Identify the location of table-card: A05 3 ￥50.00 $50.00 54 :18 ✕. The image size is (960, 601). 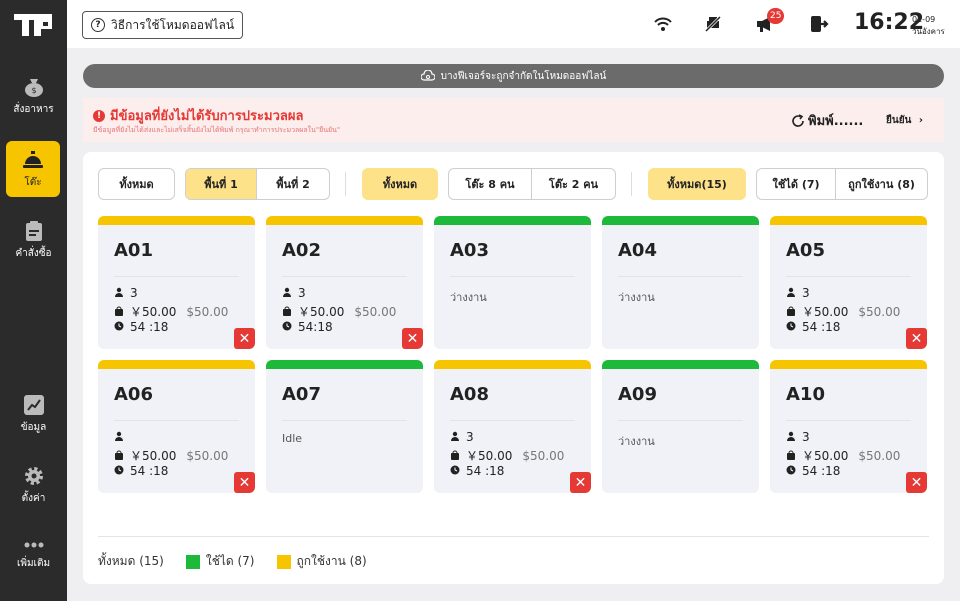
(848, 282).